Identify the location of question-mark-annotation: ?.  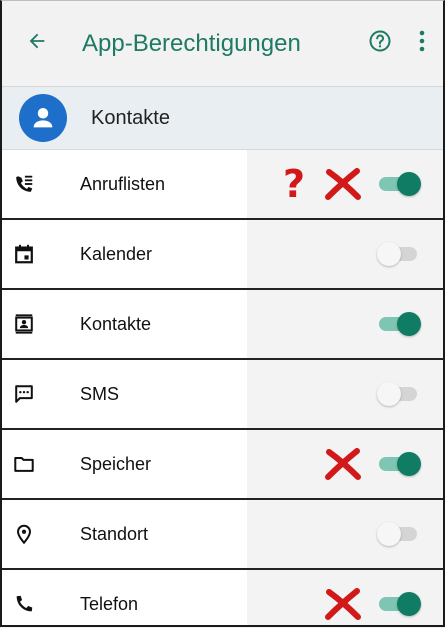
(293, 184).